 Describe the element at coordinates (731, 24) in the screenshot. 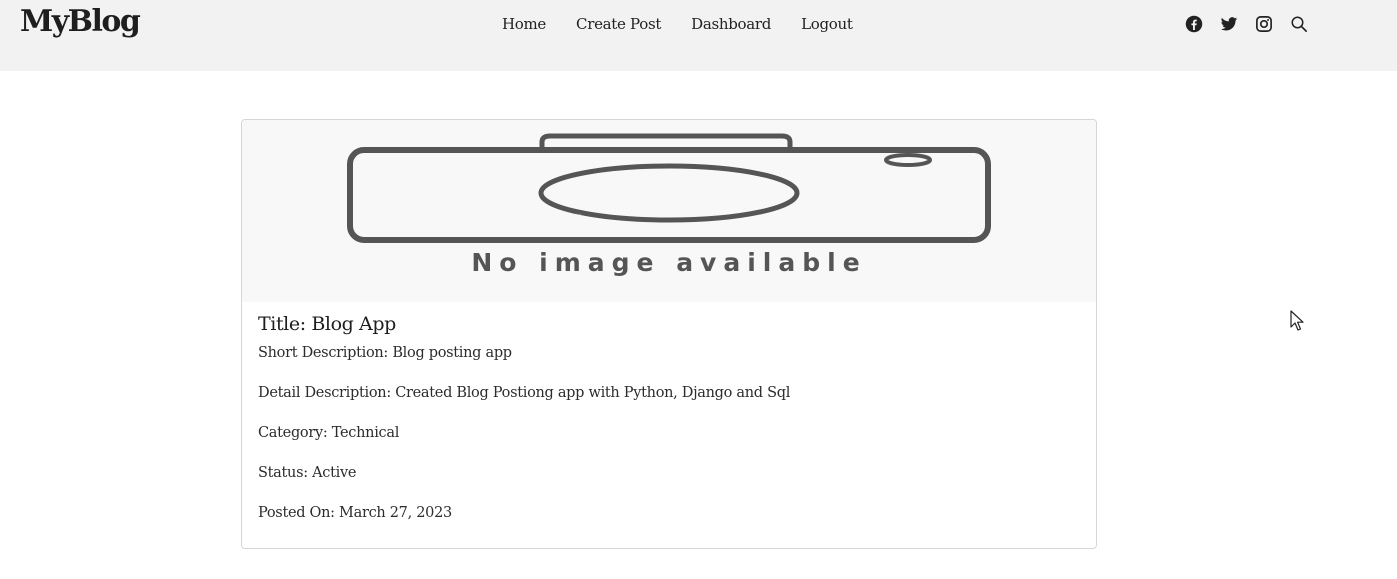

I see `nav-link-dashboard: Dashboard` at that location.